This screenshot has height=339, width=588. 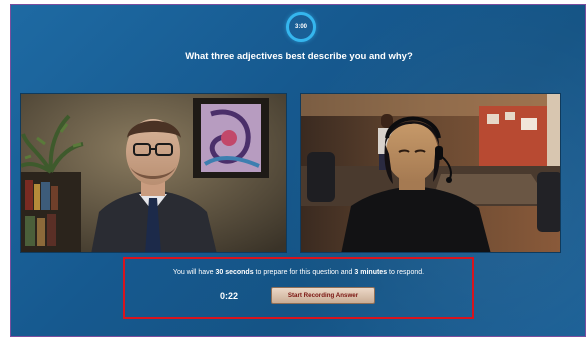 I want to click on instructions-prefix: You will have, so click(x=194, y=272).